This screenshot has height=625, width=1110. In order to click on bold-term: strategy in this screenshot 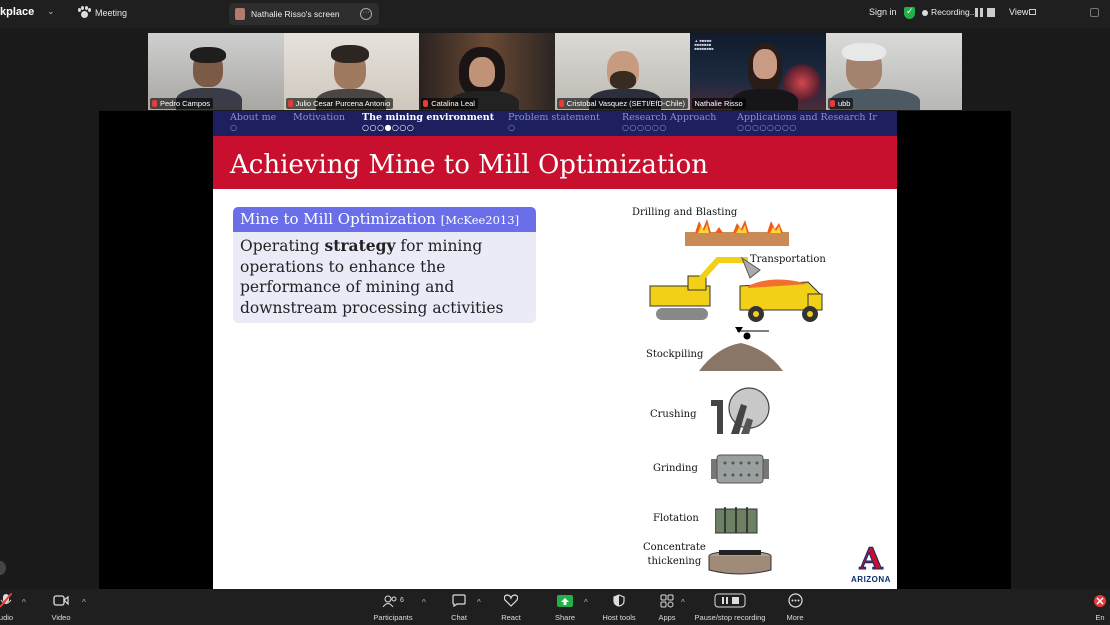, I will do `click(360, 245)`.